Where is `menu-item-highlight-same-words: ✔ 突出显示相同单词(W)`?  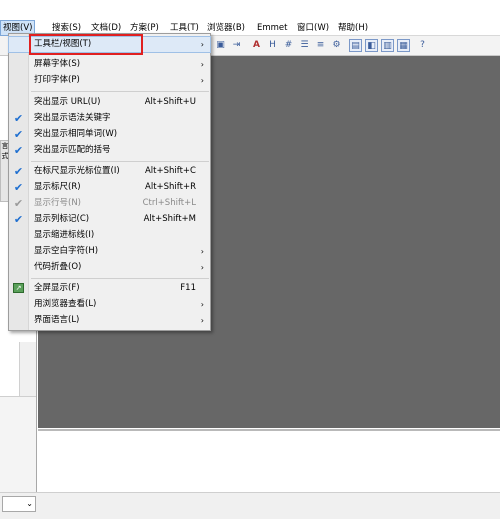 menu-item-highlight-same-words: ✔ 突出显示相同单词(W) is located at coordinates (109, 134).